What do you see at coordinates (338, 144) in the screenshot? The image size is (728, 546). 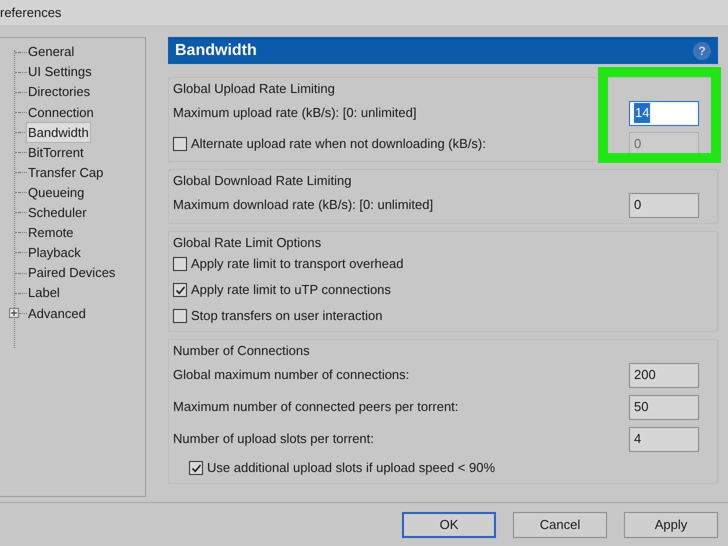 I see `checkbox-label: Alternate upload rate when not downloading (kB/s):` at bounding box center [338, 144].